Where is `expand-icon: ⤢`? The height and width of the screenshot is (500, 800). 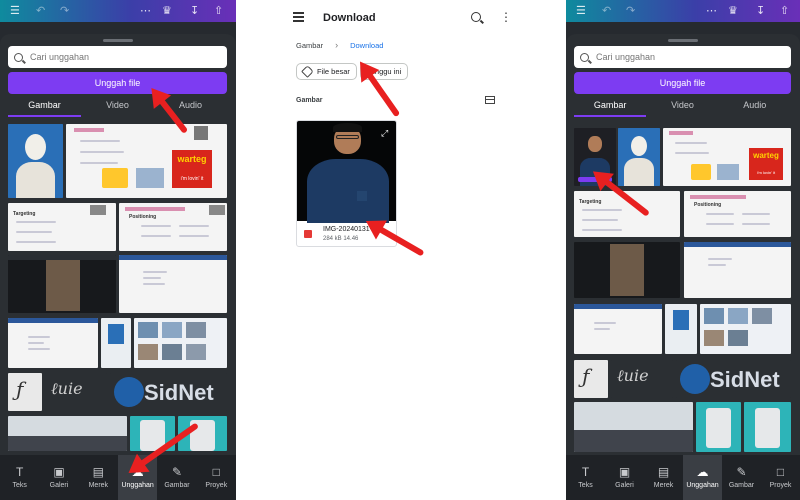
expand-icon: ⤢ is located at coordinates (384, 133).